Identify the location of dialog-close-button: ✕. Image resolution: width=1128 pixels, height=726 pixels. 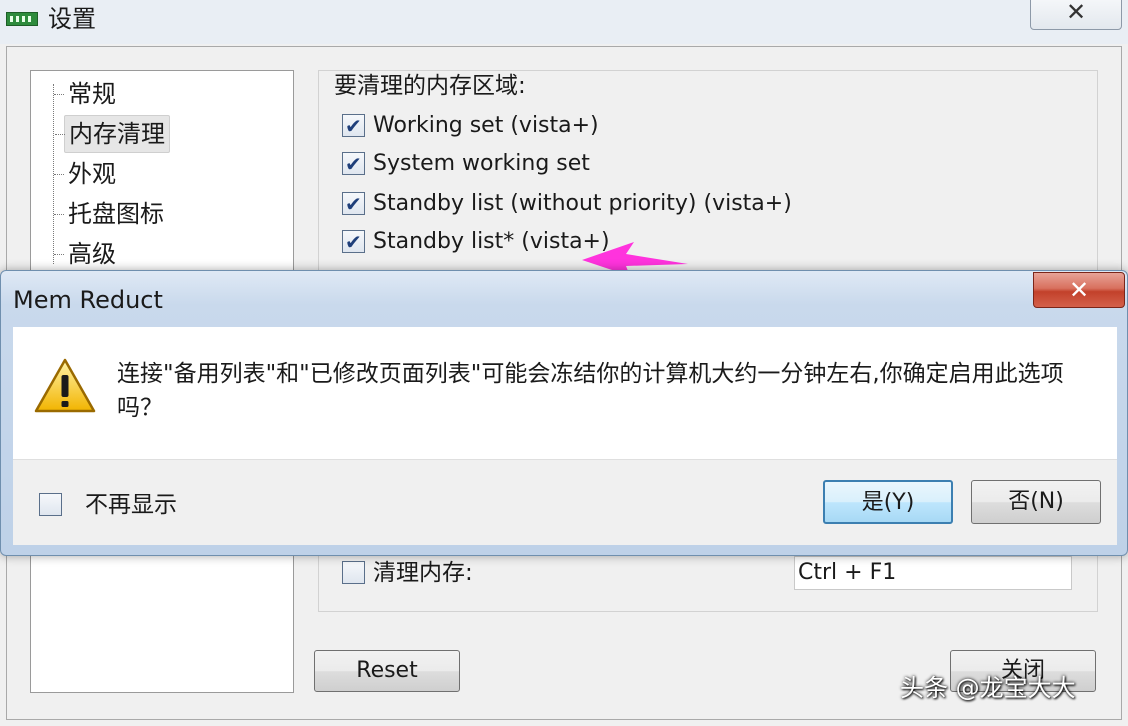
(1079, 290).